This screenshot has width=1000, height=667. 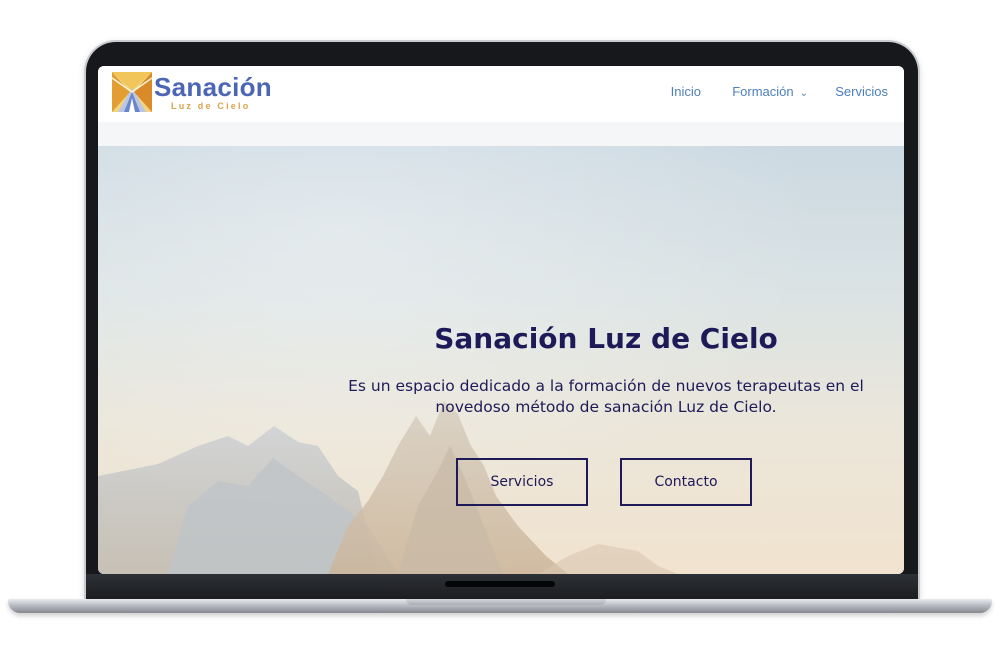 I want to click on nav-item-label: Inicio, so click(x=685, y=91).